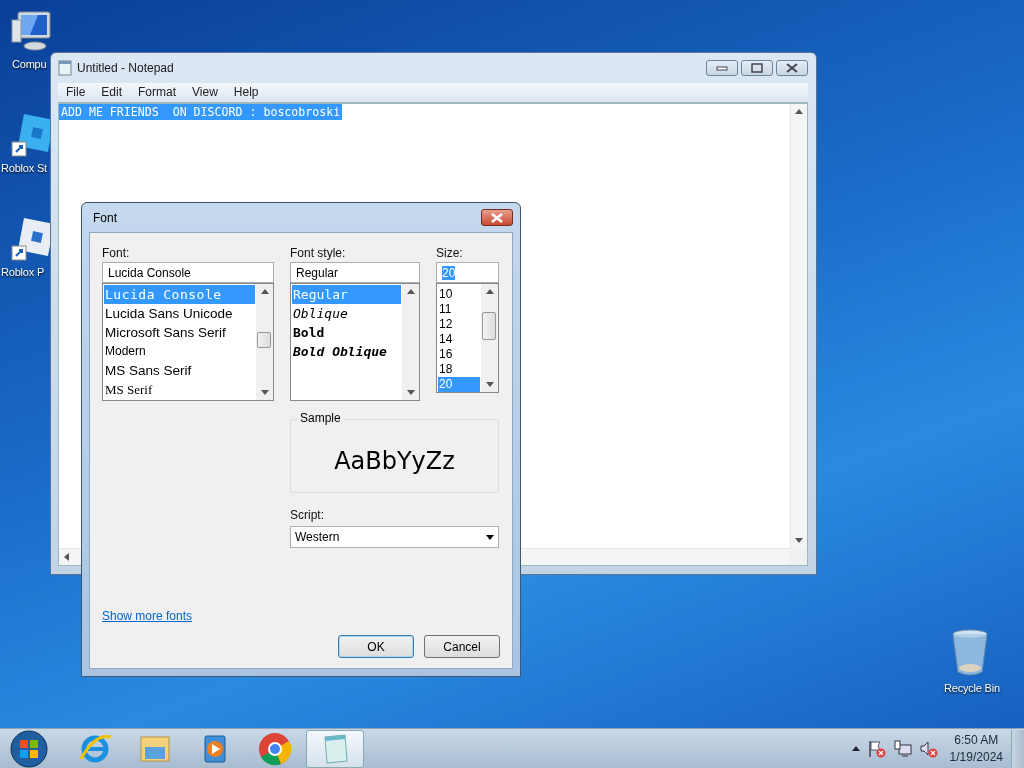 The height and width of the screenshot is (768, 1024). Describe the element at coordinates (459, 354) in the screenshot. I see `list-item: 16` at that location.